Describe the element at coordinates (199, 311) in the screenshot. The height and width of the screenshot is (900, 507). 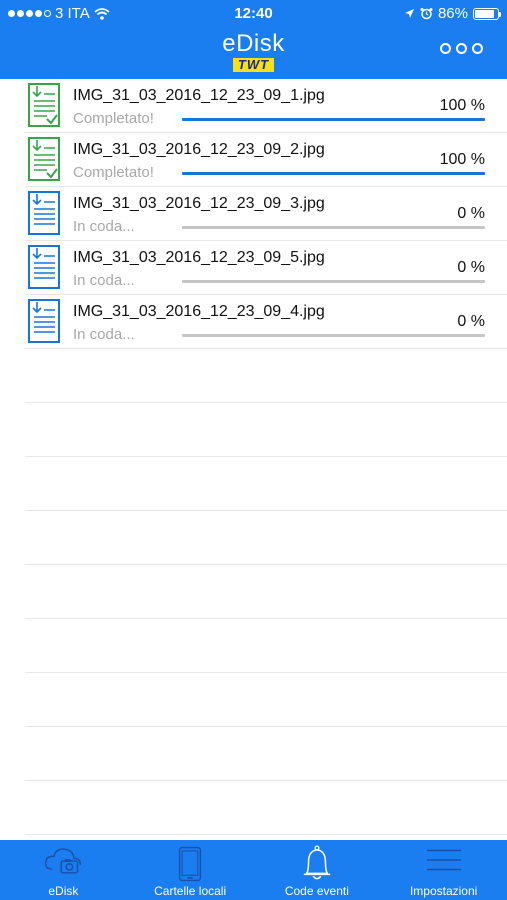
I see `file-name: IMG_31_03_2016_12_23_09_4.jpg` at that location.